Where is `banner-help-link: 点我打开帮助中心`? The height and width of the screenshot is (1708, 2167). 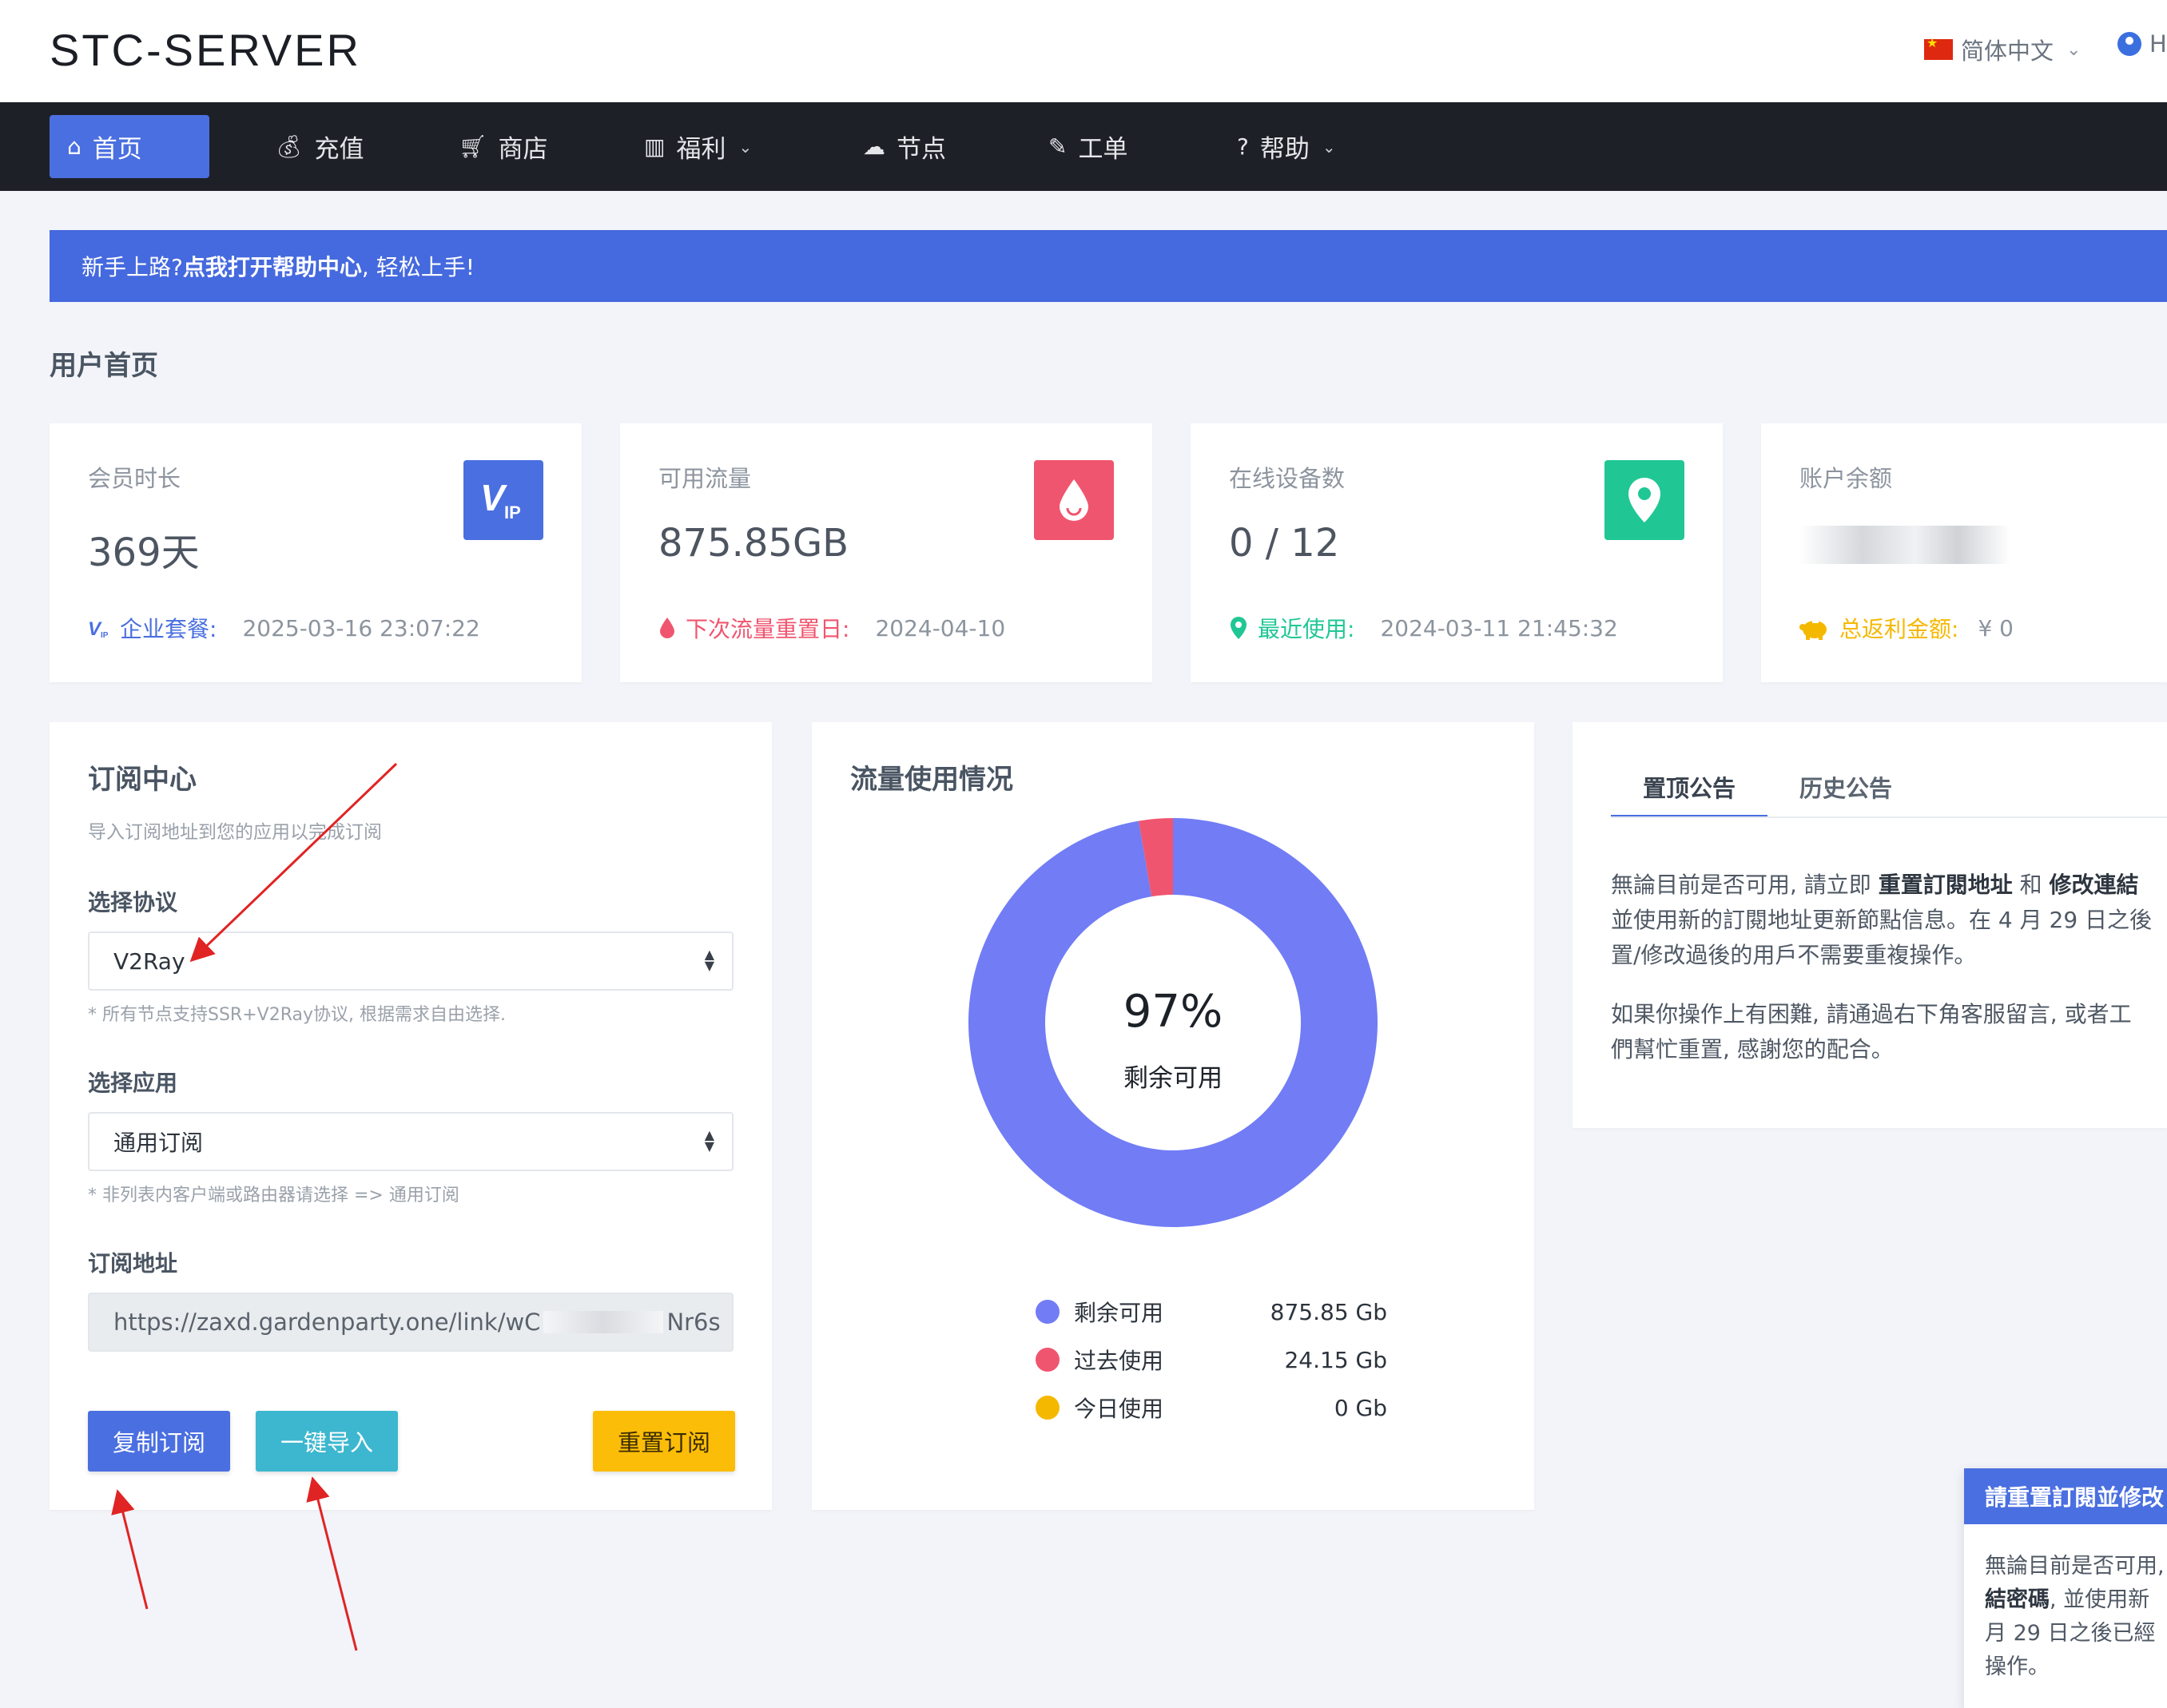 banner-help-link: 点我打开帮助中心 is located at coordinates (273, 266).